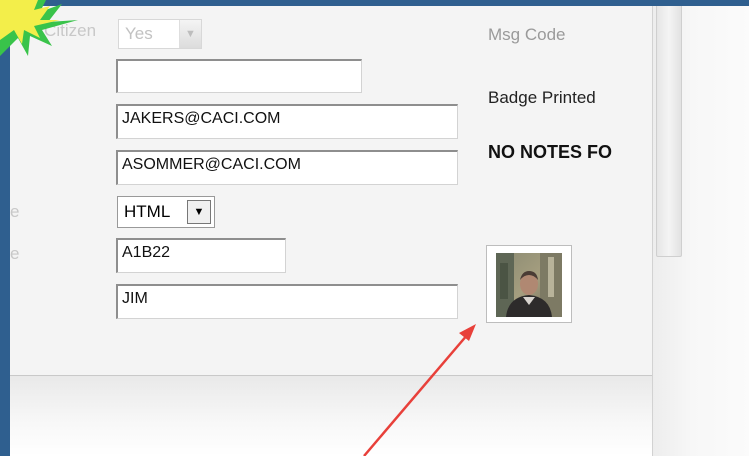  Describe the element at coordinates (239, 76) in the screenshot. I see `blank-input` at that location.